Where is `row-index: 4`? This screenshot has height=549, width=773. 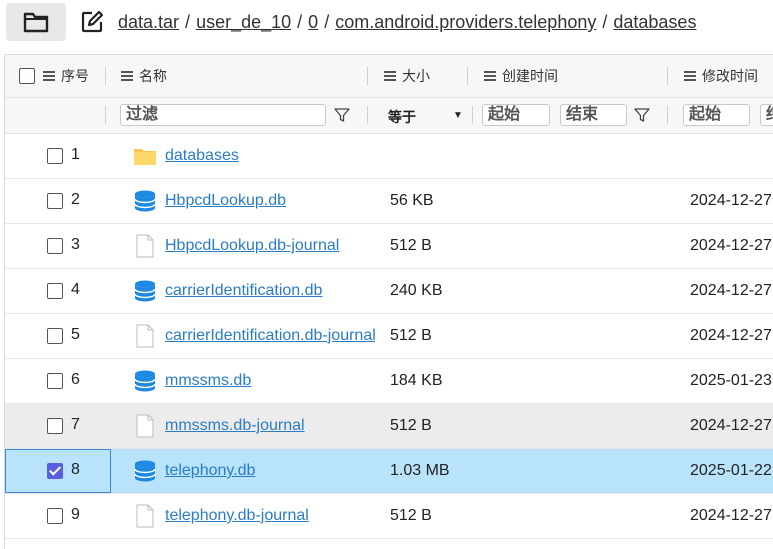
row-index: 4 is located at coordinates (75, 289).